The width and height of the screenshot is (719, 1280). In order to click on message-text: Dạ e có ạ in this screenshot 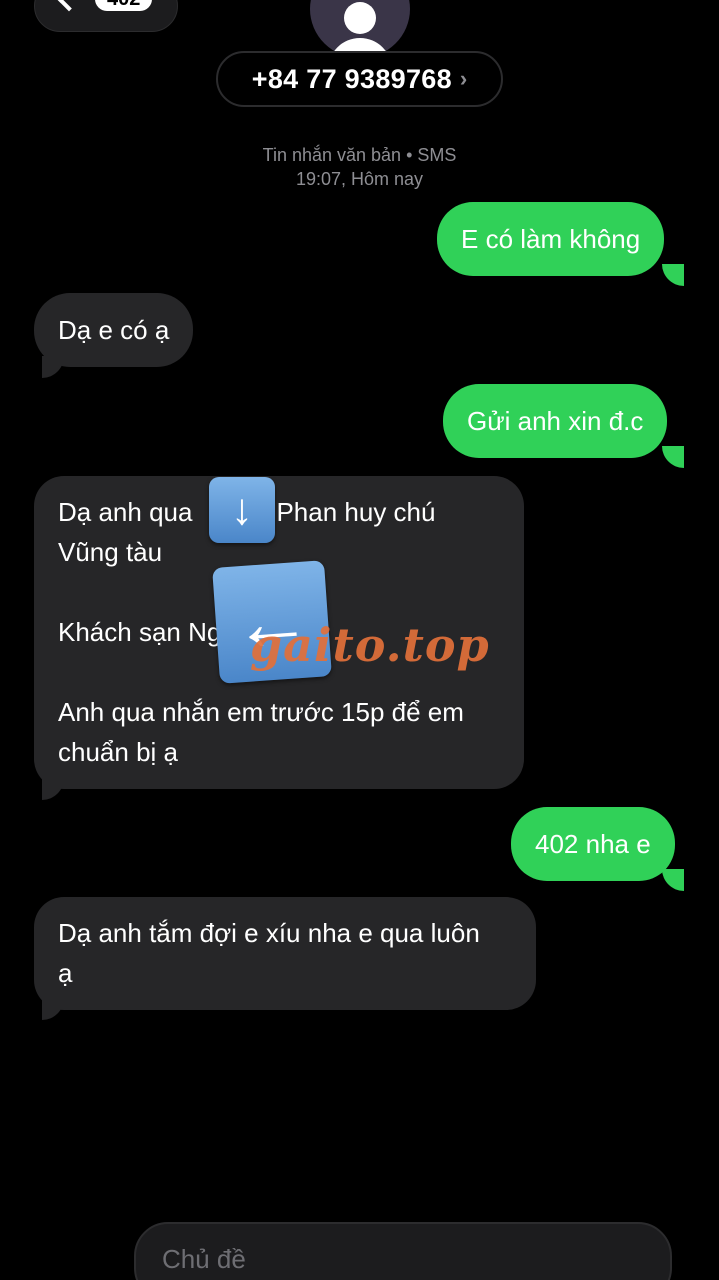, I will do `click(114, 330)`.